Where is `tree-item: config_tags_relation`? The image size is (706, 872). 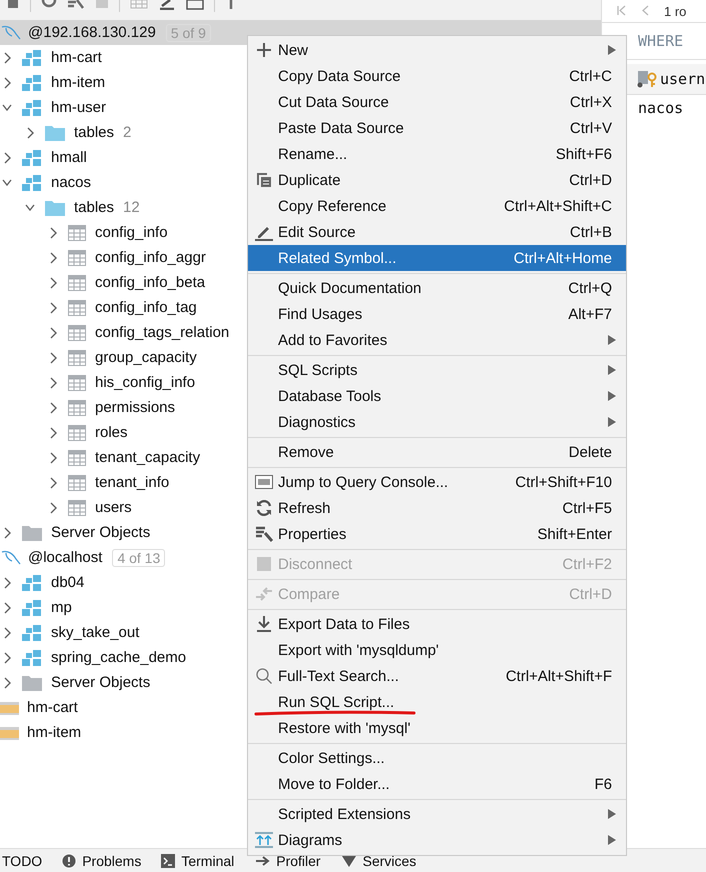 tree-item: config_tags_relation is located at coordinates (162, 332).